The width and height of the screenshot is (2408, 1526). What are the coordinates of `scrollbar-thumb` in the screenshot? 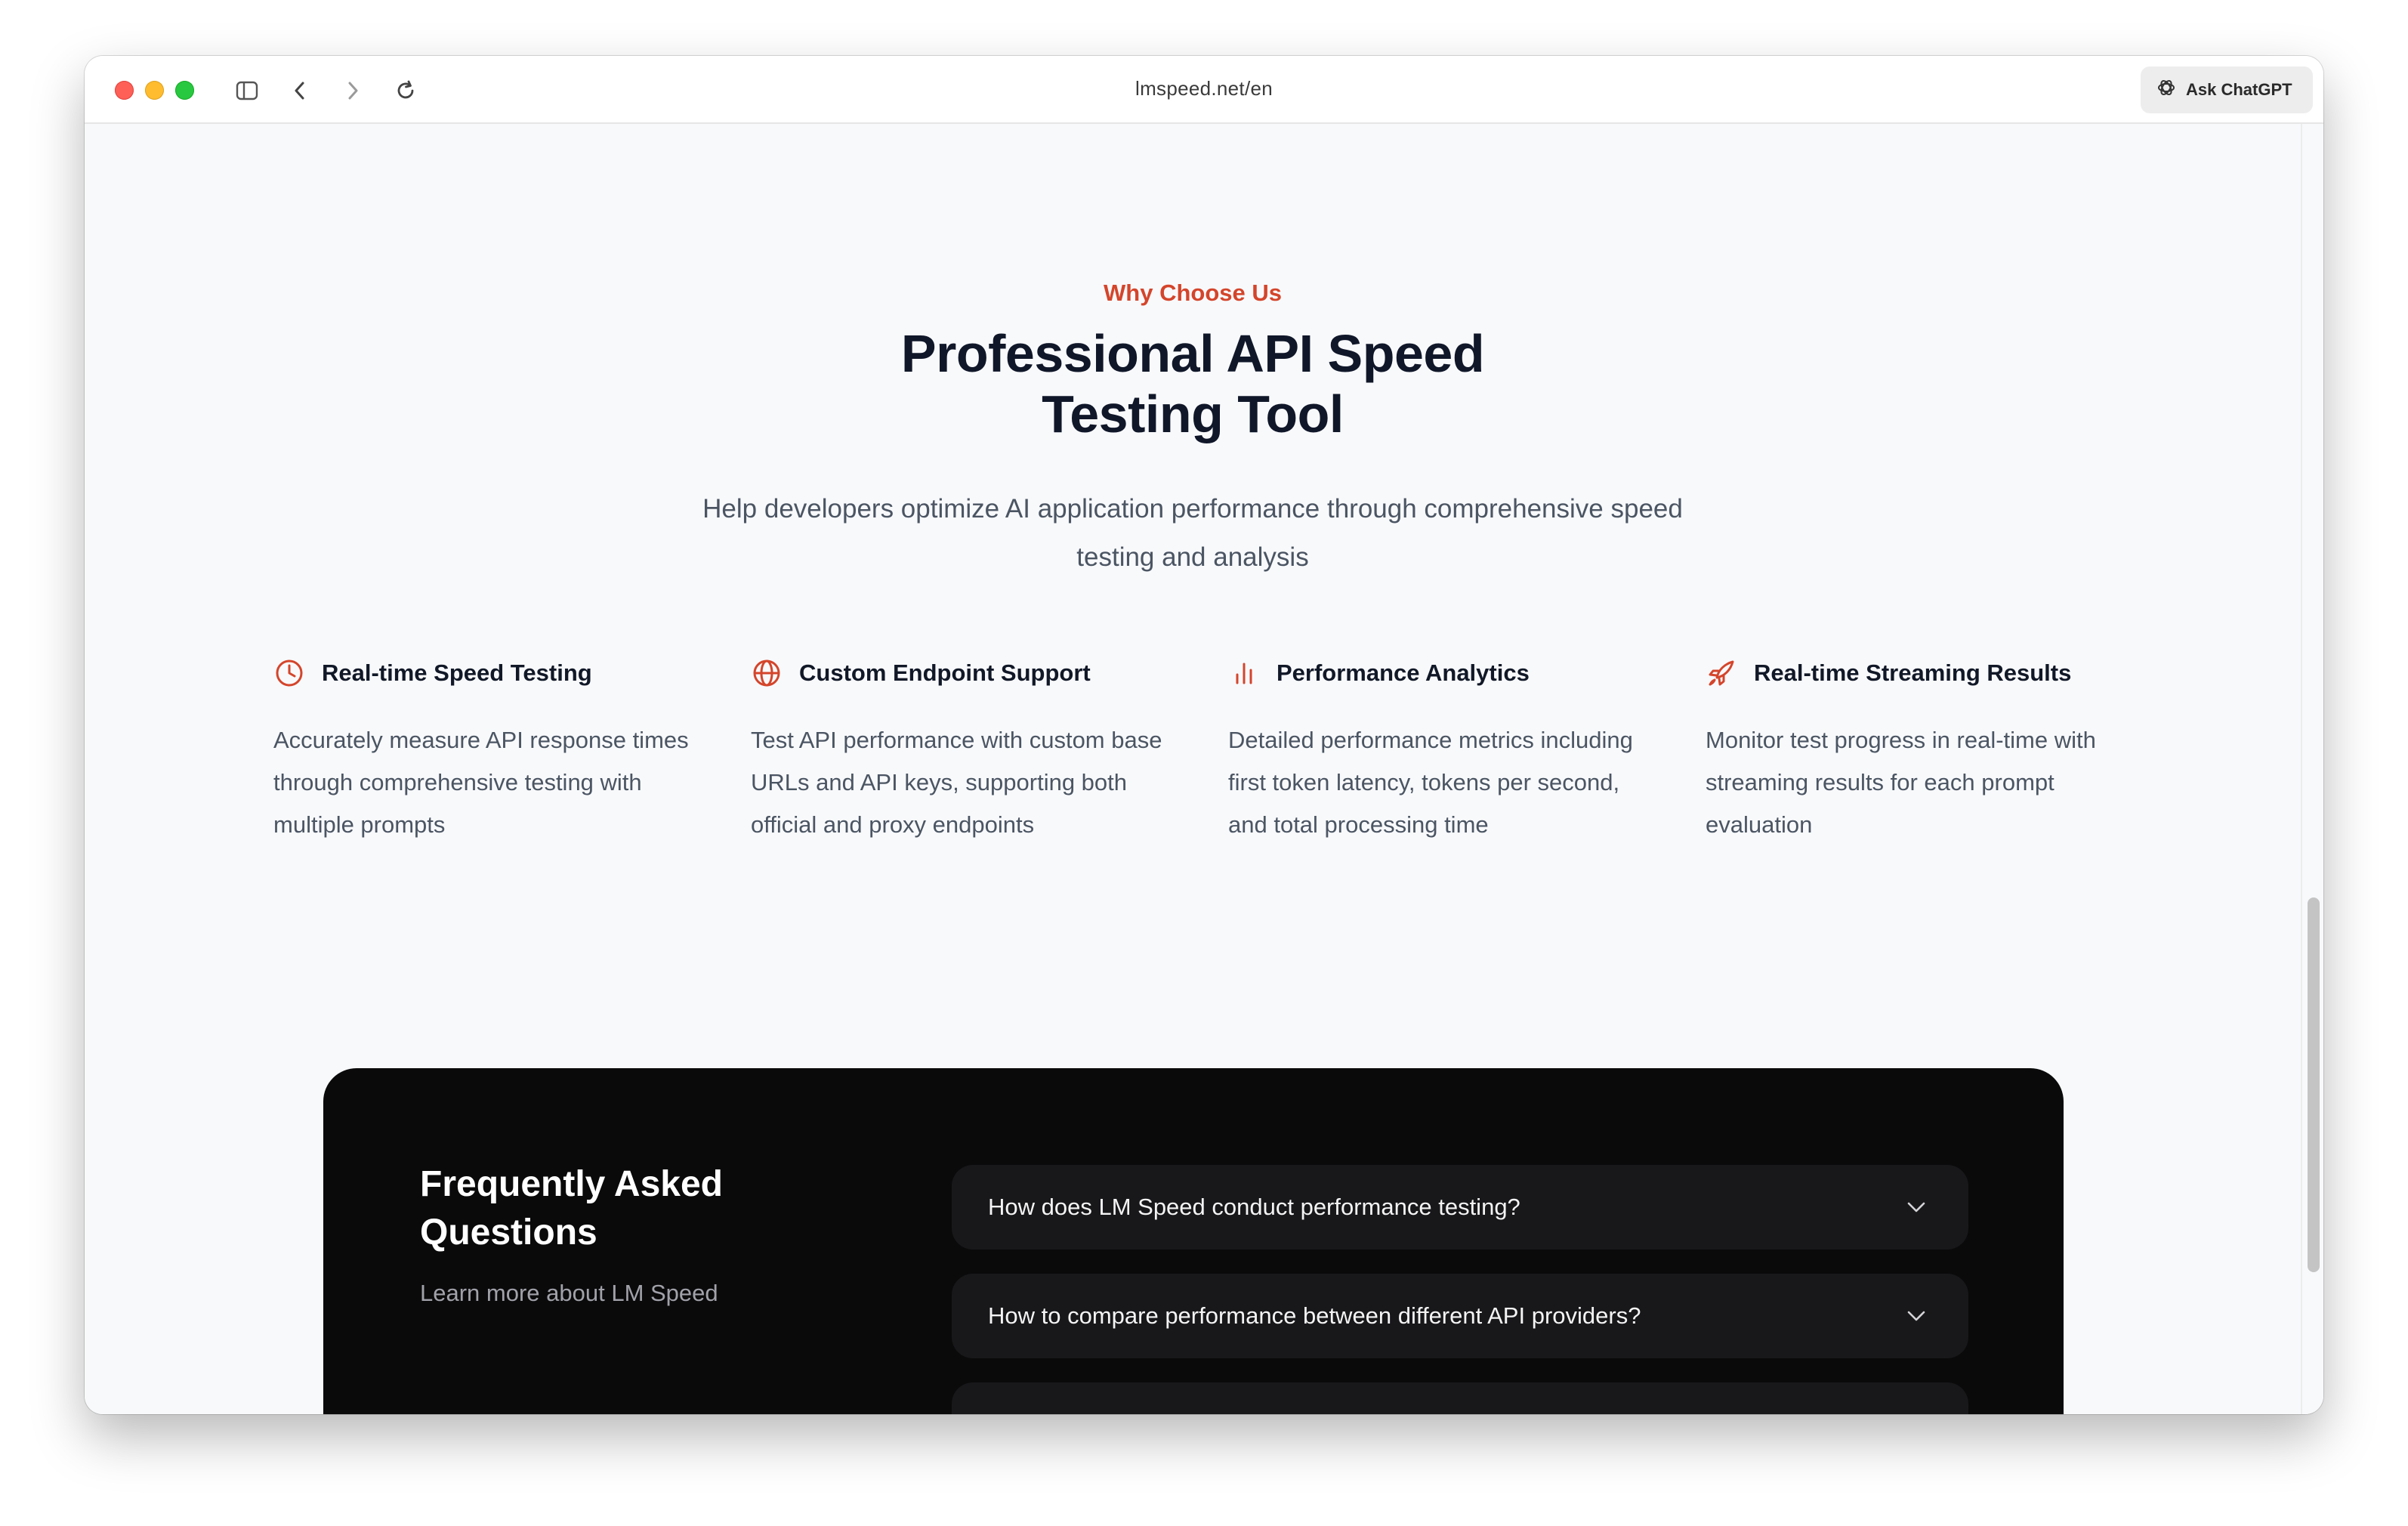 It's located at (2314, 1084).